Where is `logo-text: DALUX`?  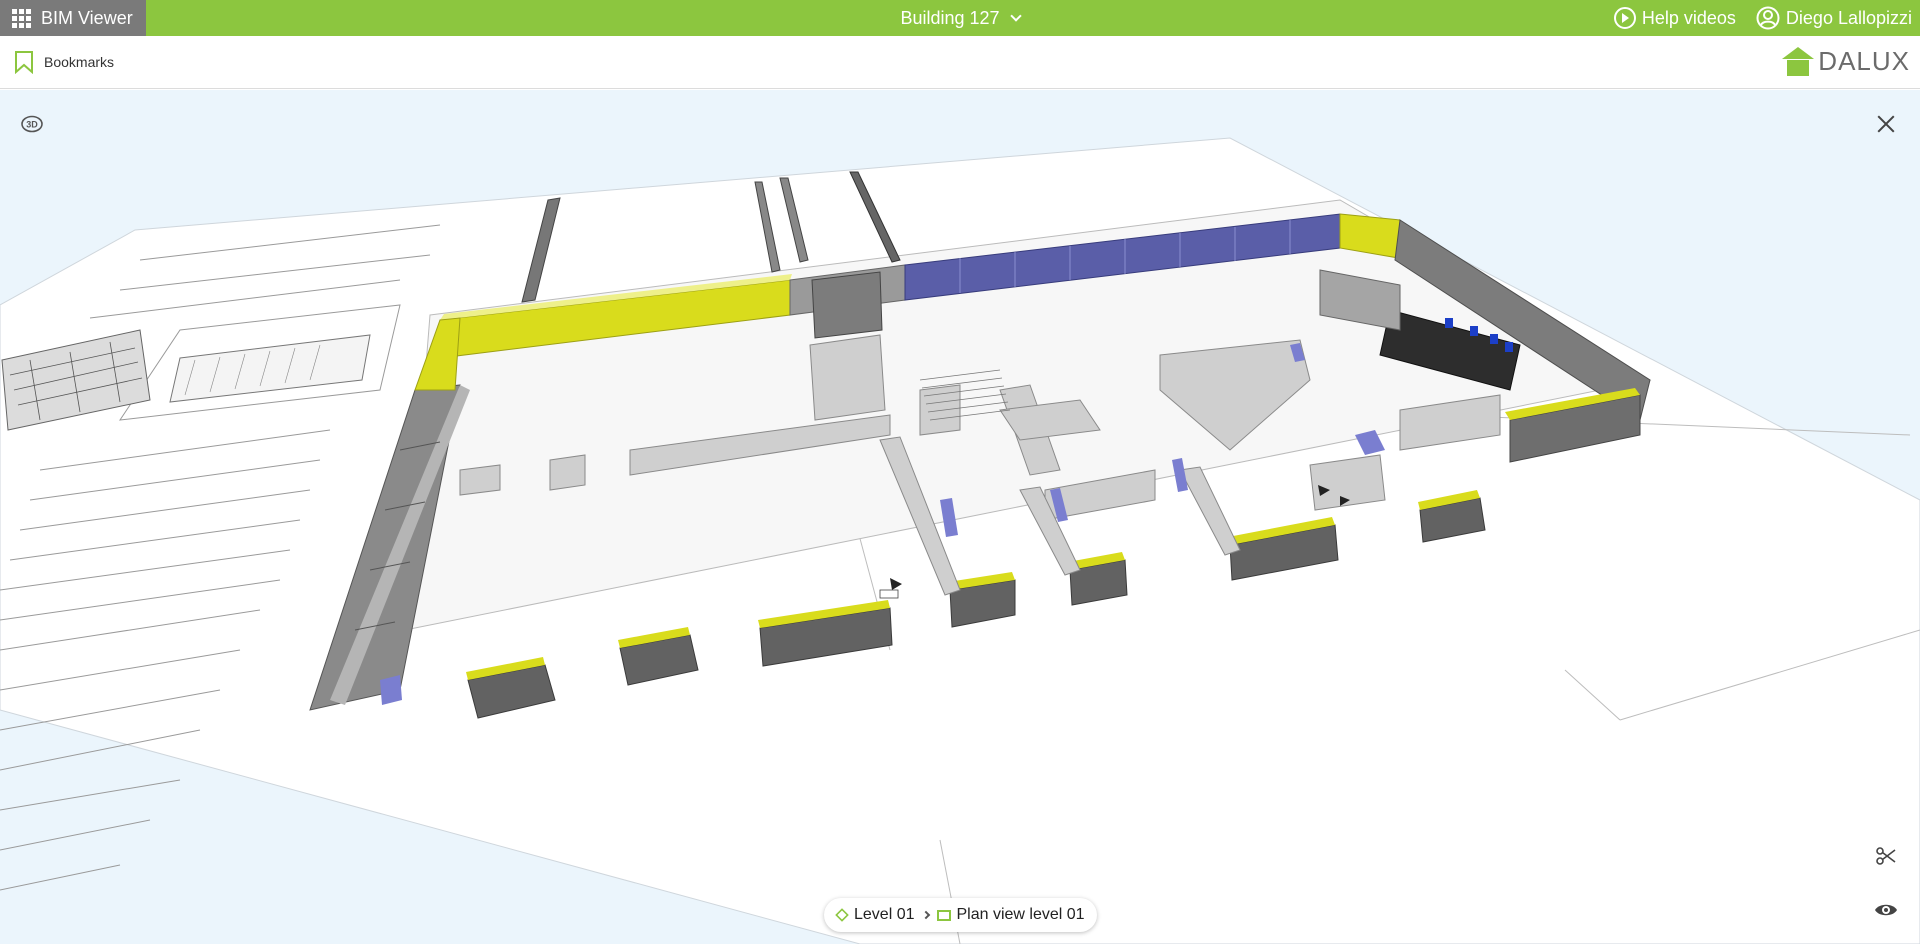 logo-text: DALUX is located at coordinates (1864, 61).